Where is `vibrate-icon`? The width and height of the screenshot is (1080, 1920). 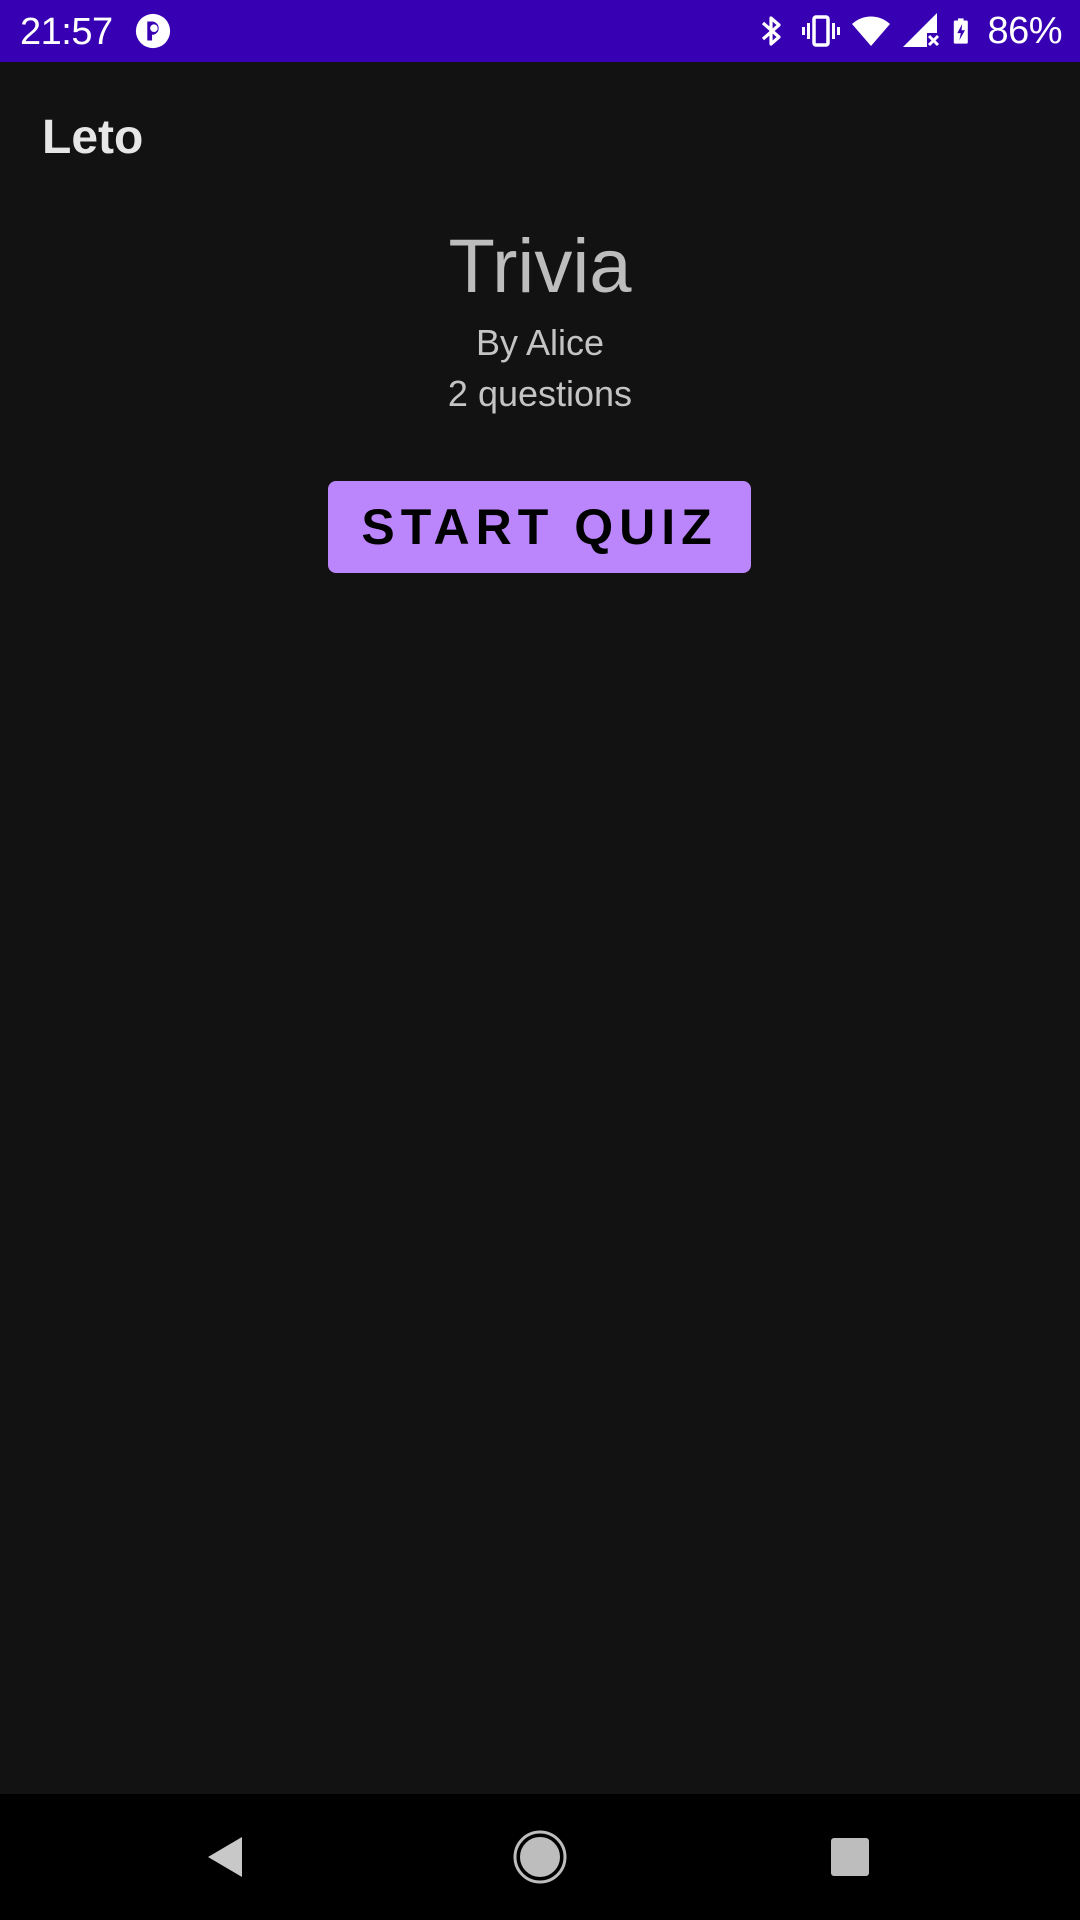
vibrate-icon is located at coordinates (821, 31).